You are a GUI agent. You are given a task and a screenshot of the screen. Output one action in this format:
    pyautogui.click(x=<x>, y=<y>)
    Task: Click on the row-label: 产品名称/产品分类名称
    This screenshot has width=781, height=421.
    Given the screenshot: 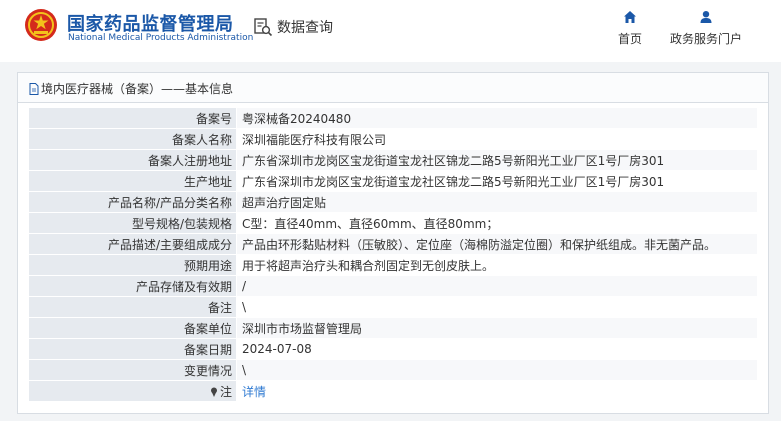 What is the action you would take?
    pyautogui.click(x=133, y=202)
    